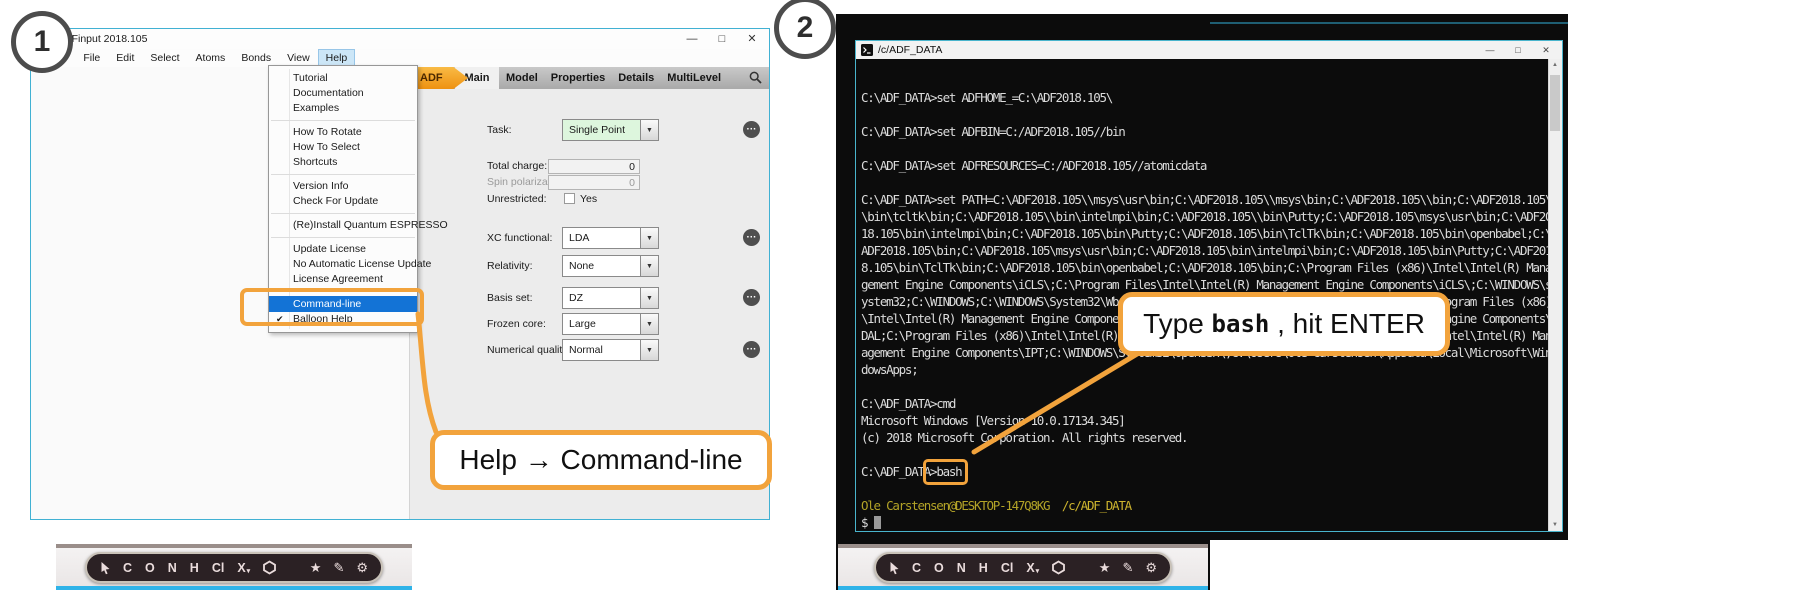 The height and width of the screenshot is (594, 1799). I want to click on basis-set-dropdown: DZ ▼, so click(610, 298).